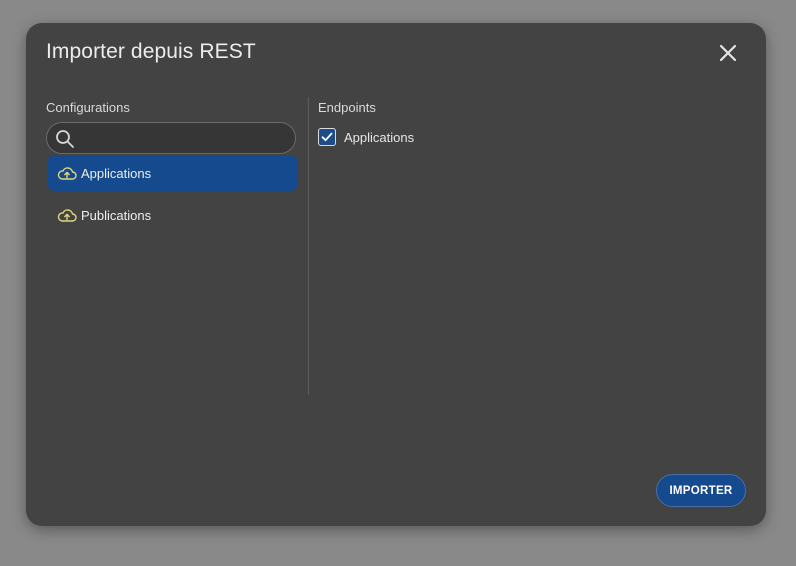  I want to click on config-item-label: Publications, so click(116, 215).